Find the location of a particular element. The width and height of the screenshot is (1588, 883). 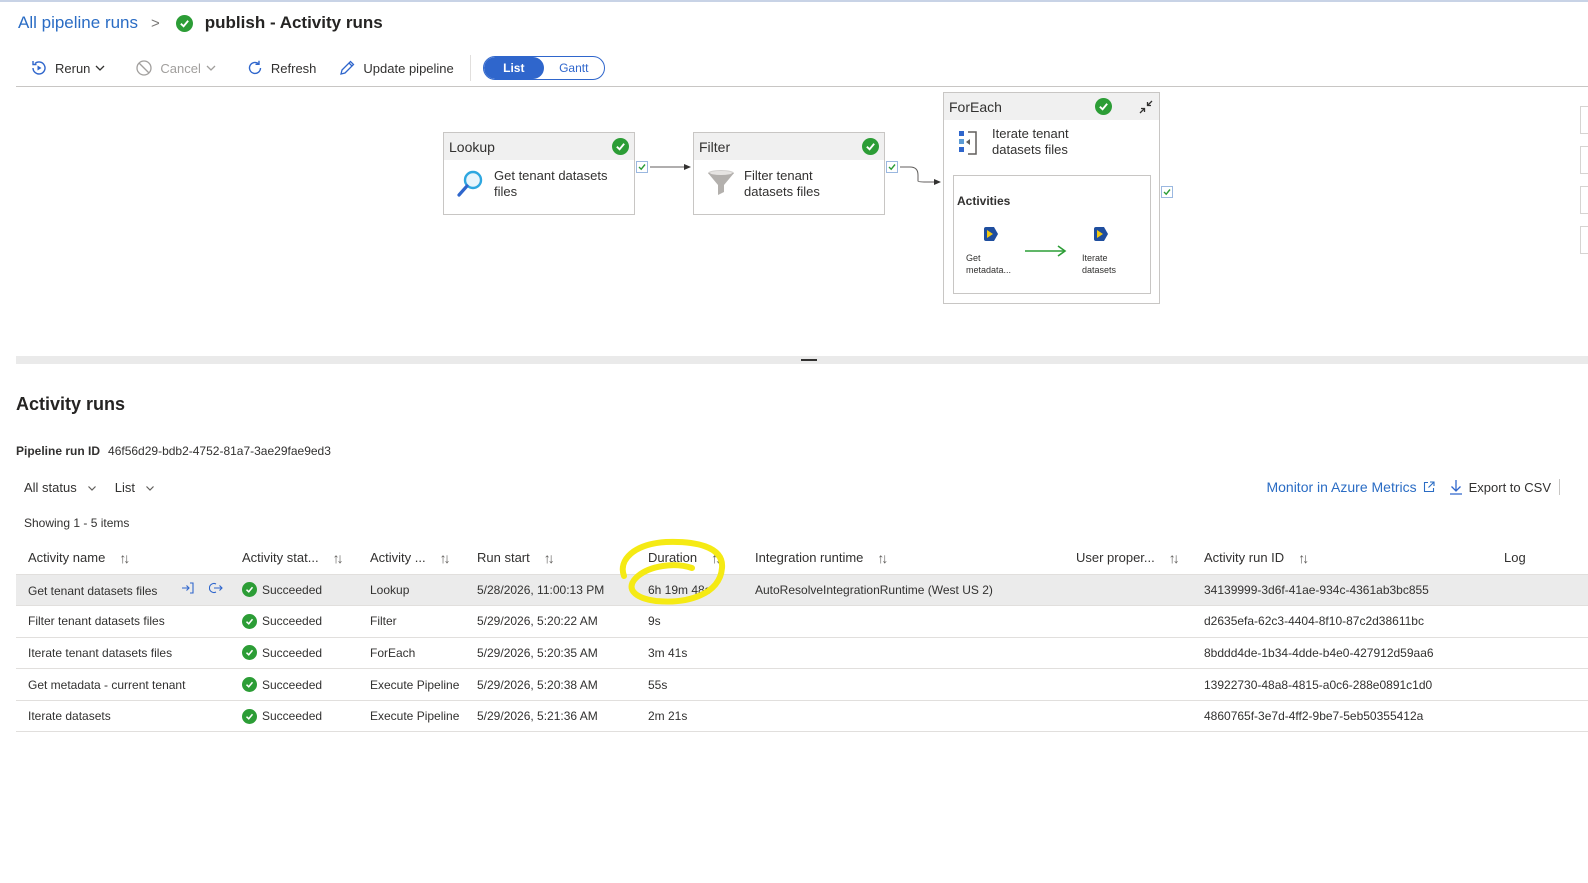

cell-duration: 2m 21s is located at coordinates (689, 716).